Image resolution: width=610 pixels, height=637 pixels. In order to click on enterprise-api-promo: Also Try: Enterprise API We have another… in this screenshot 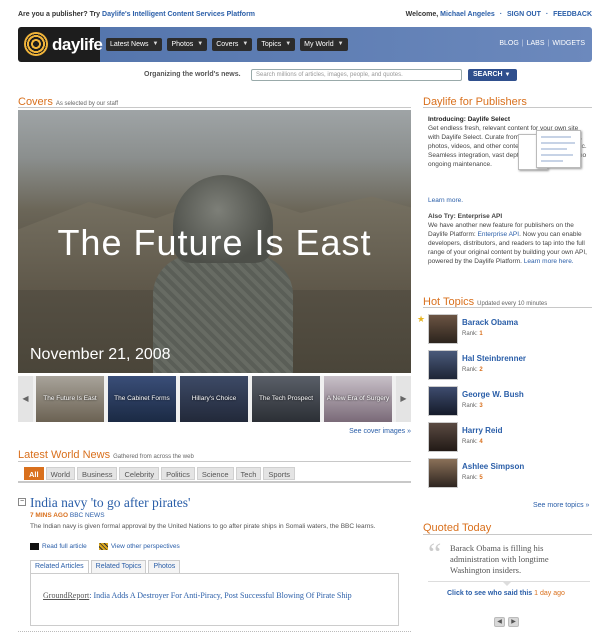, I will do `click(509, 239)`.